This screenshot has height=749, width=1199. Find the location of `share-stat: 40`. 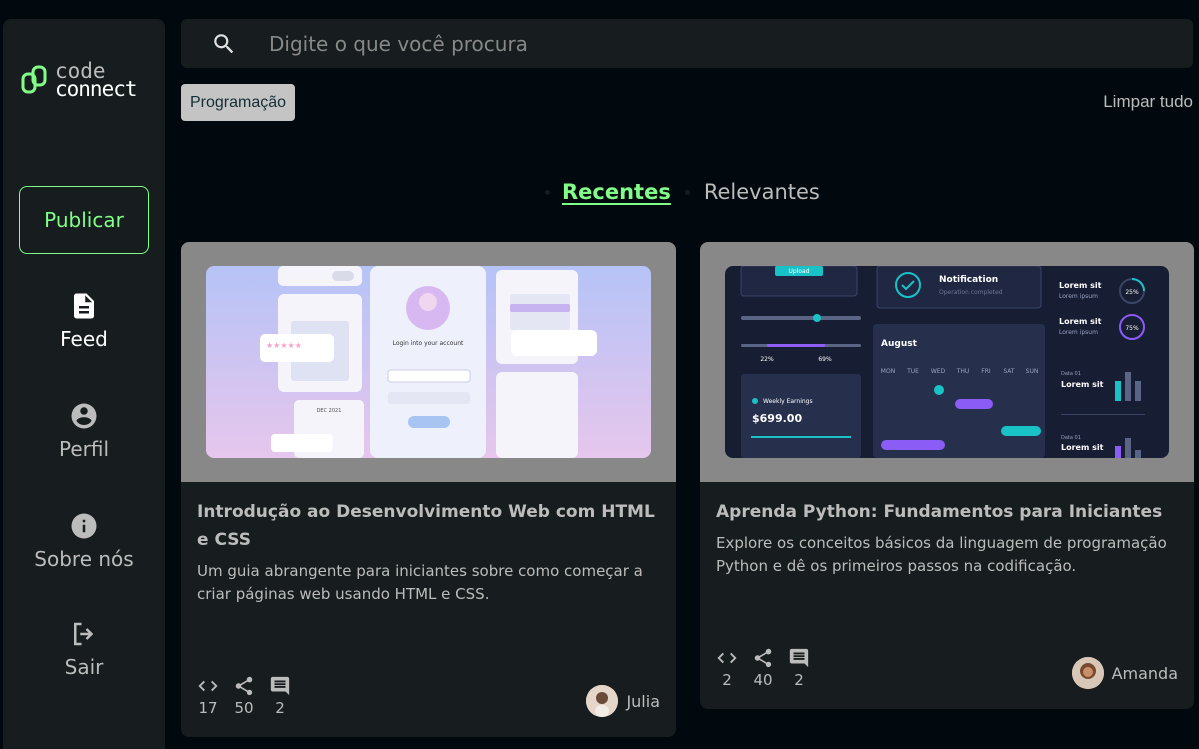

share-stat: 40 is located at coordinates (763, 668).